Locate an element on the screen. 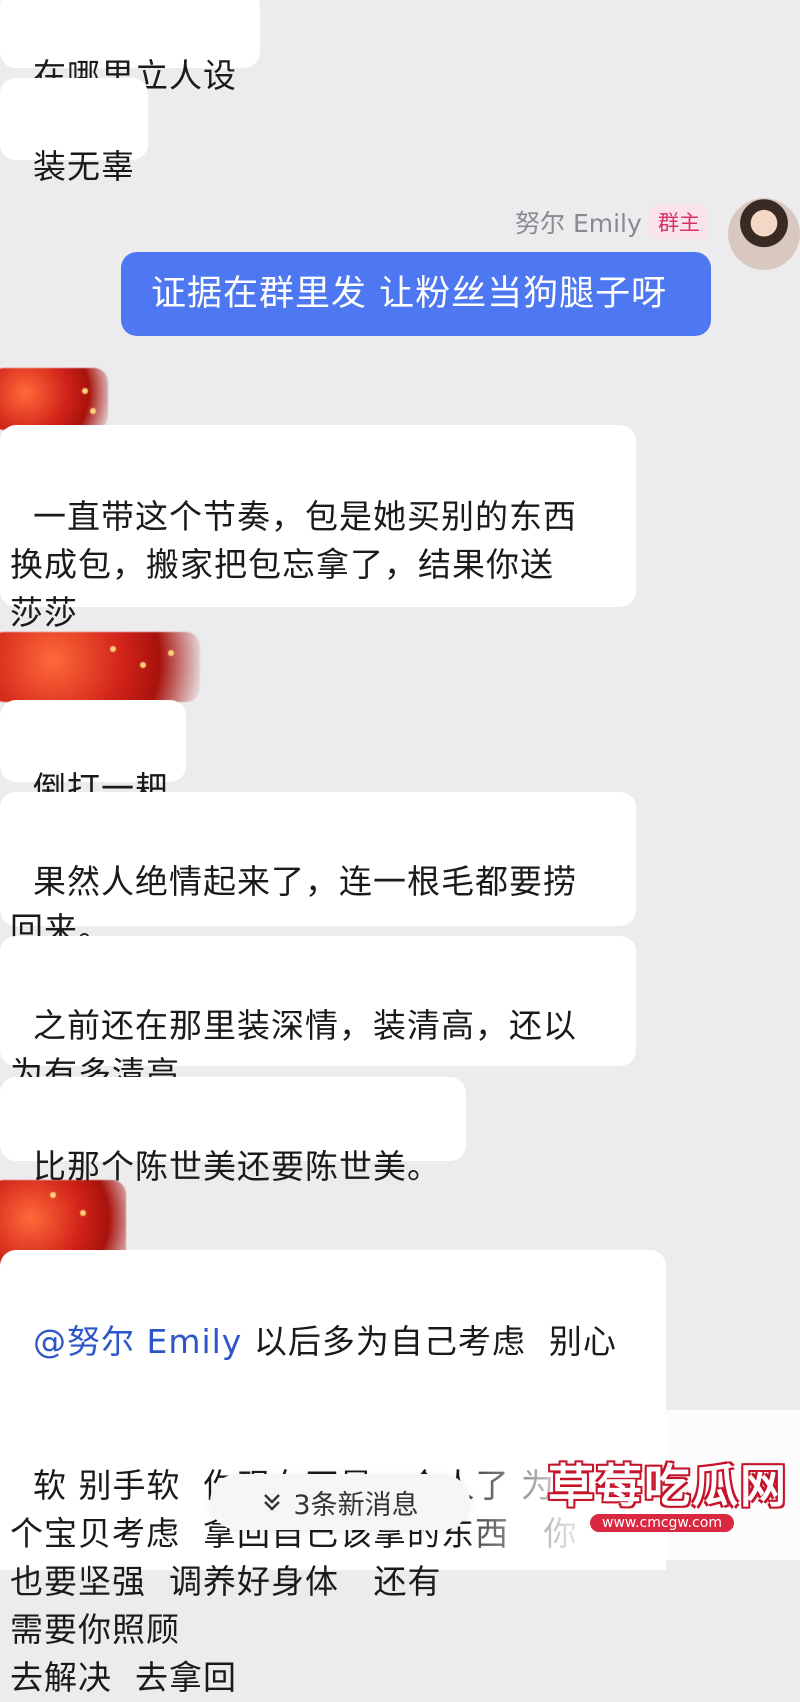  message-bubble: 一直带这个节奏，包是她买别的东西 换成包，搬家把包忘拿了，结果你送 莎莎 is located at coordinates (318, 528).